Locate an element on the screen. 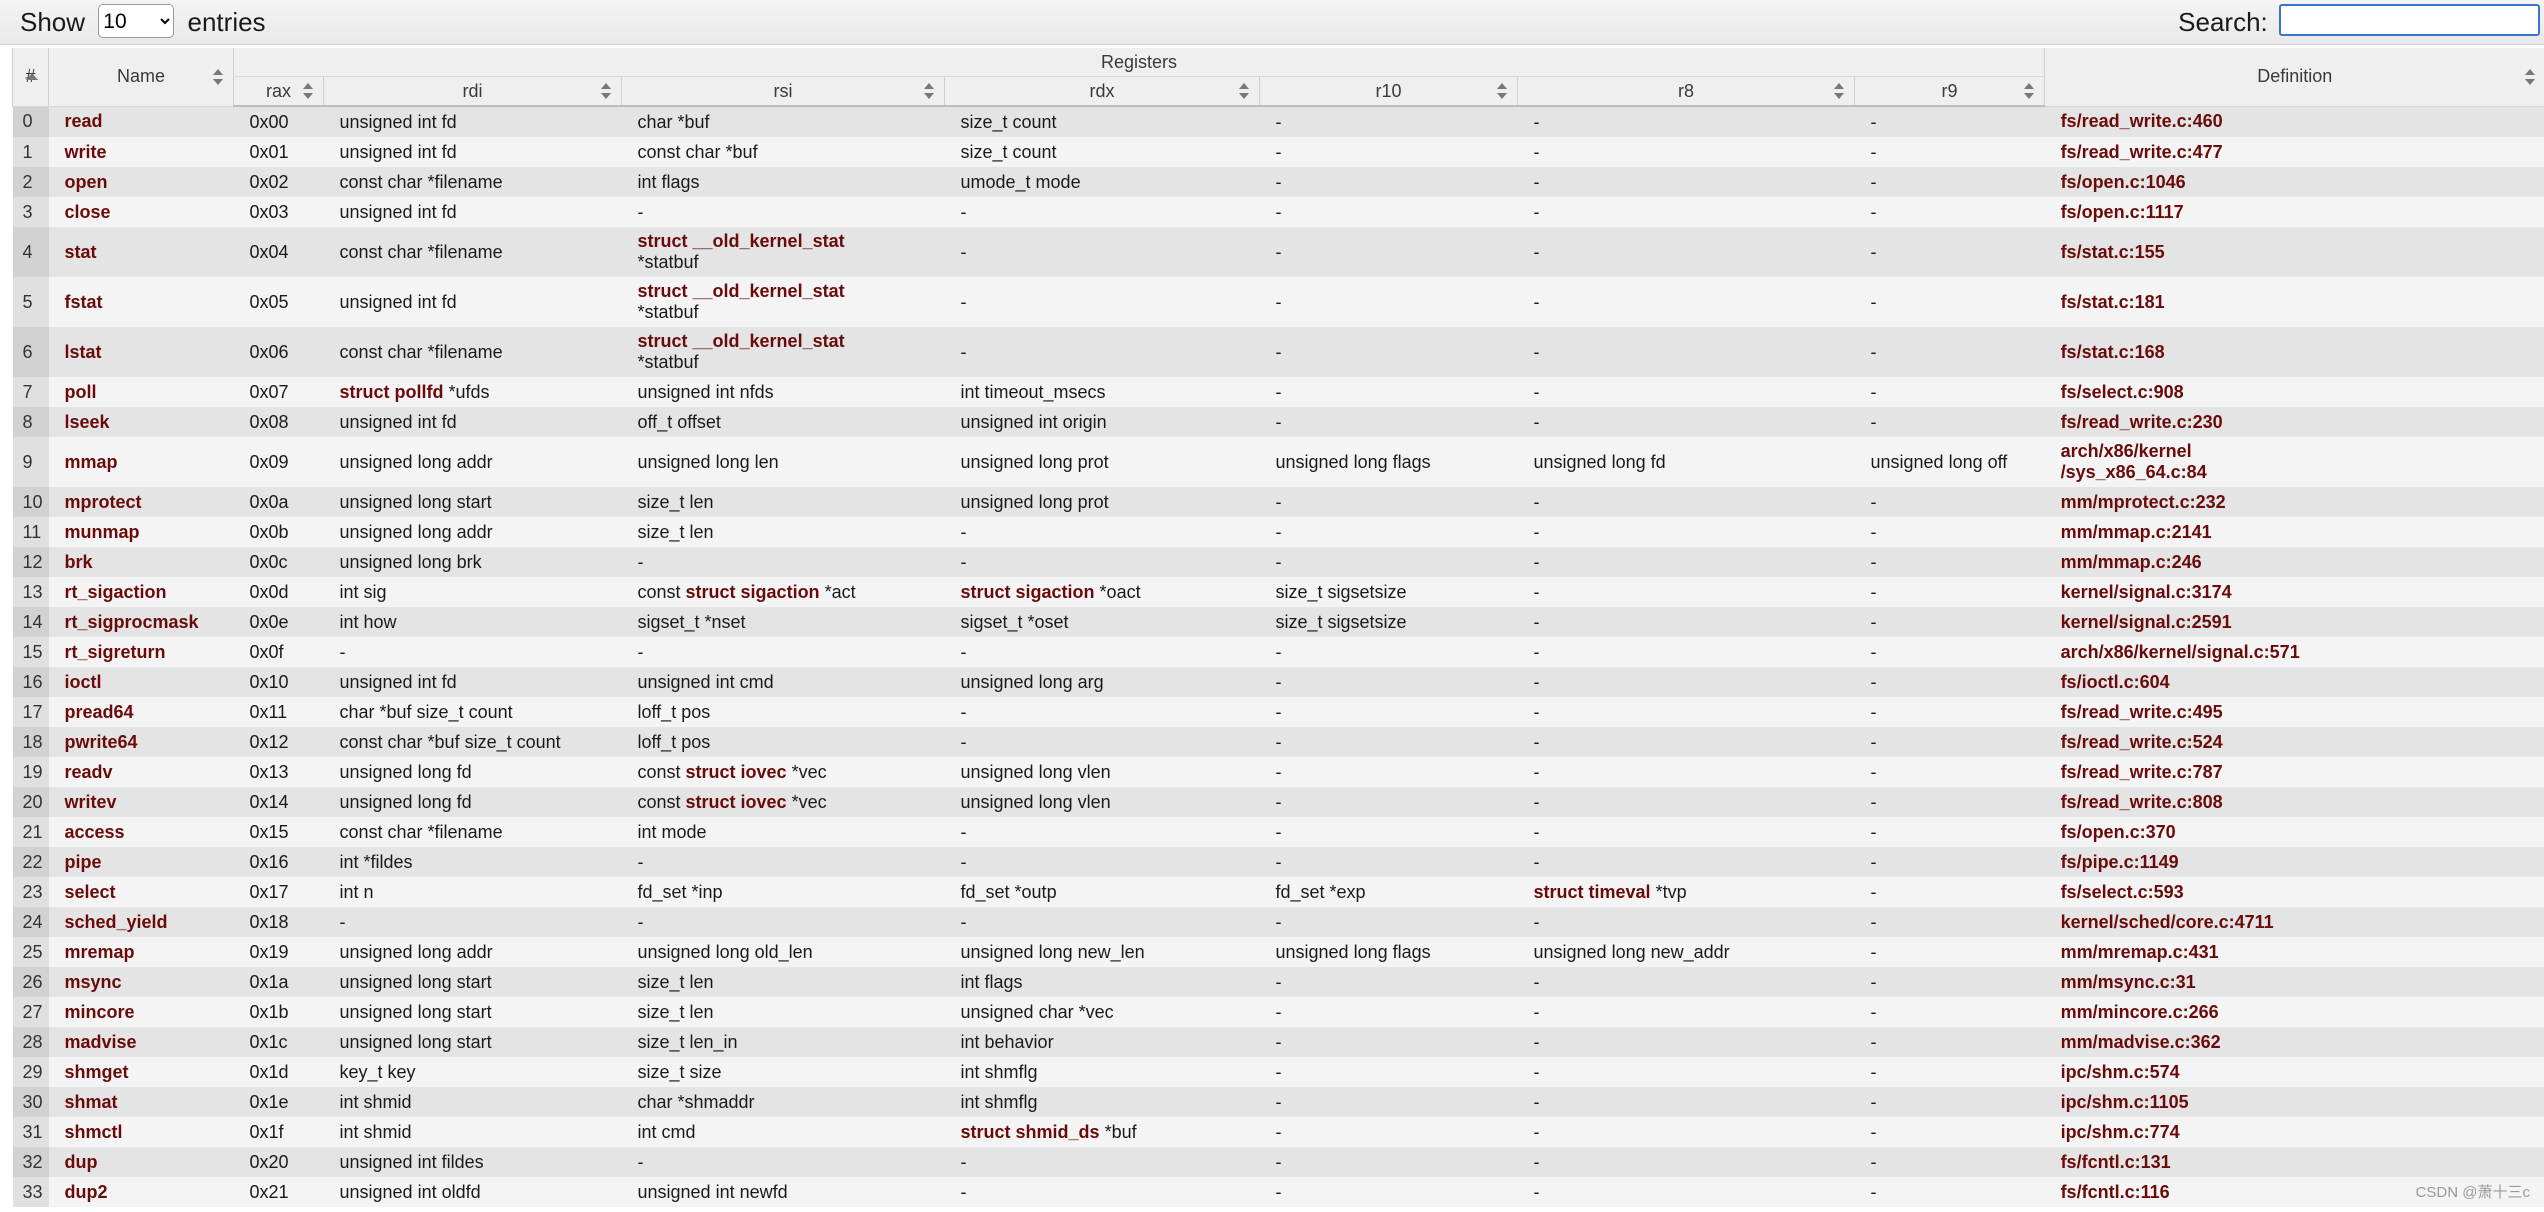 Image resolution: width=2544 pixels, height=1212 pixels. cell-syscall-name: writev is located at coordinates (141, 802).